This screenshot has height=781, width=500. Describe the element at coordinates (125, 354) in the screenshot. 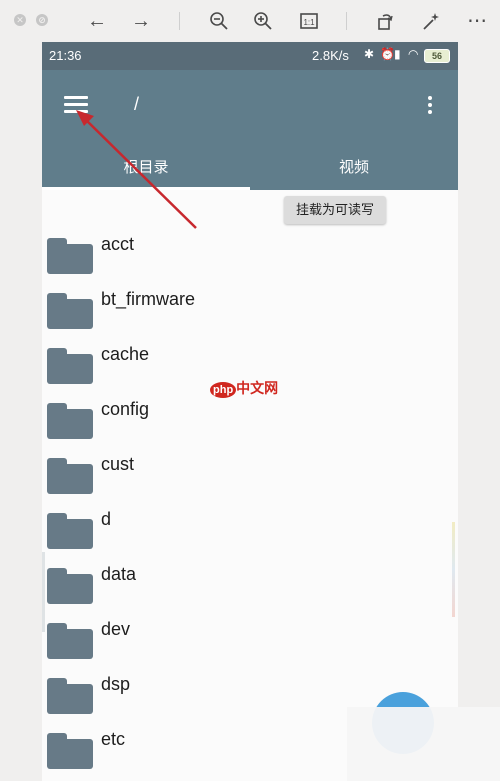

I see `folder-name: cache` at that location.